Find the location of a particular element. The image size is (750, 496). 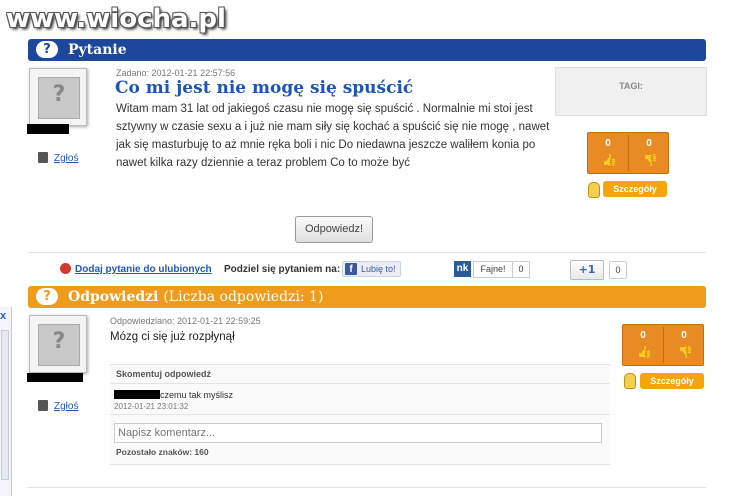

answers-header-title: Odpowiedzi (Liczba odpowiedzi: 1) is located at coordinates (195, 297).